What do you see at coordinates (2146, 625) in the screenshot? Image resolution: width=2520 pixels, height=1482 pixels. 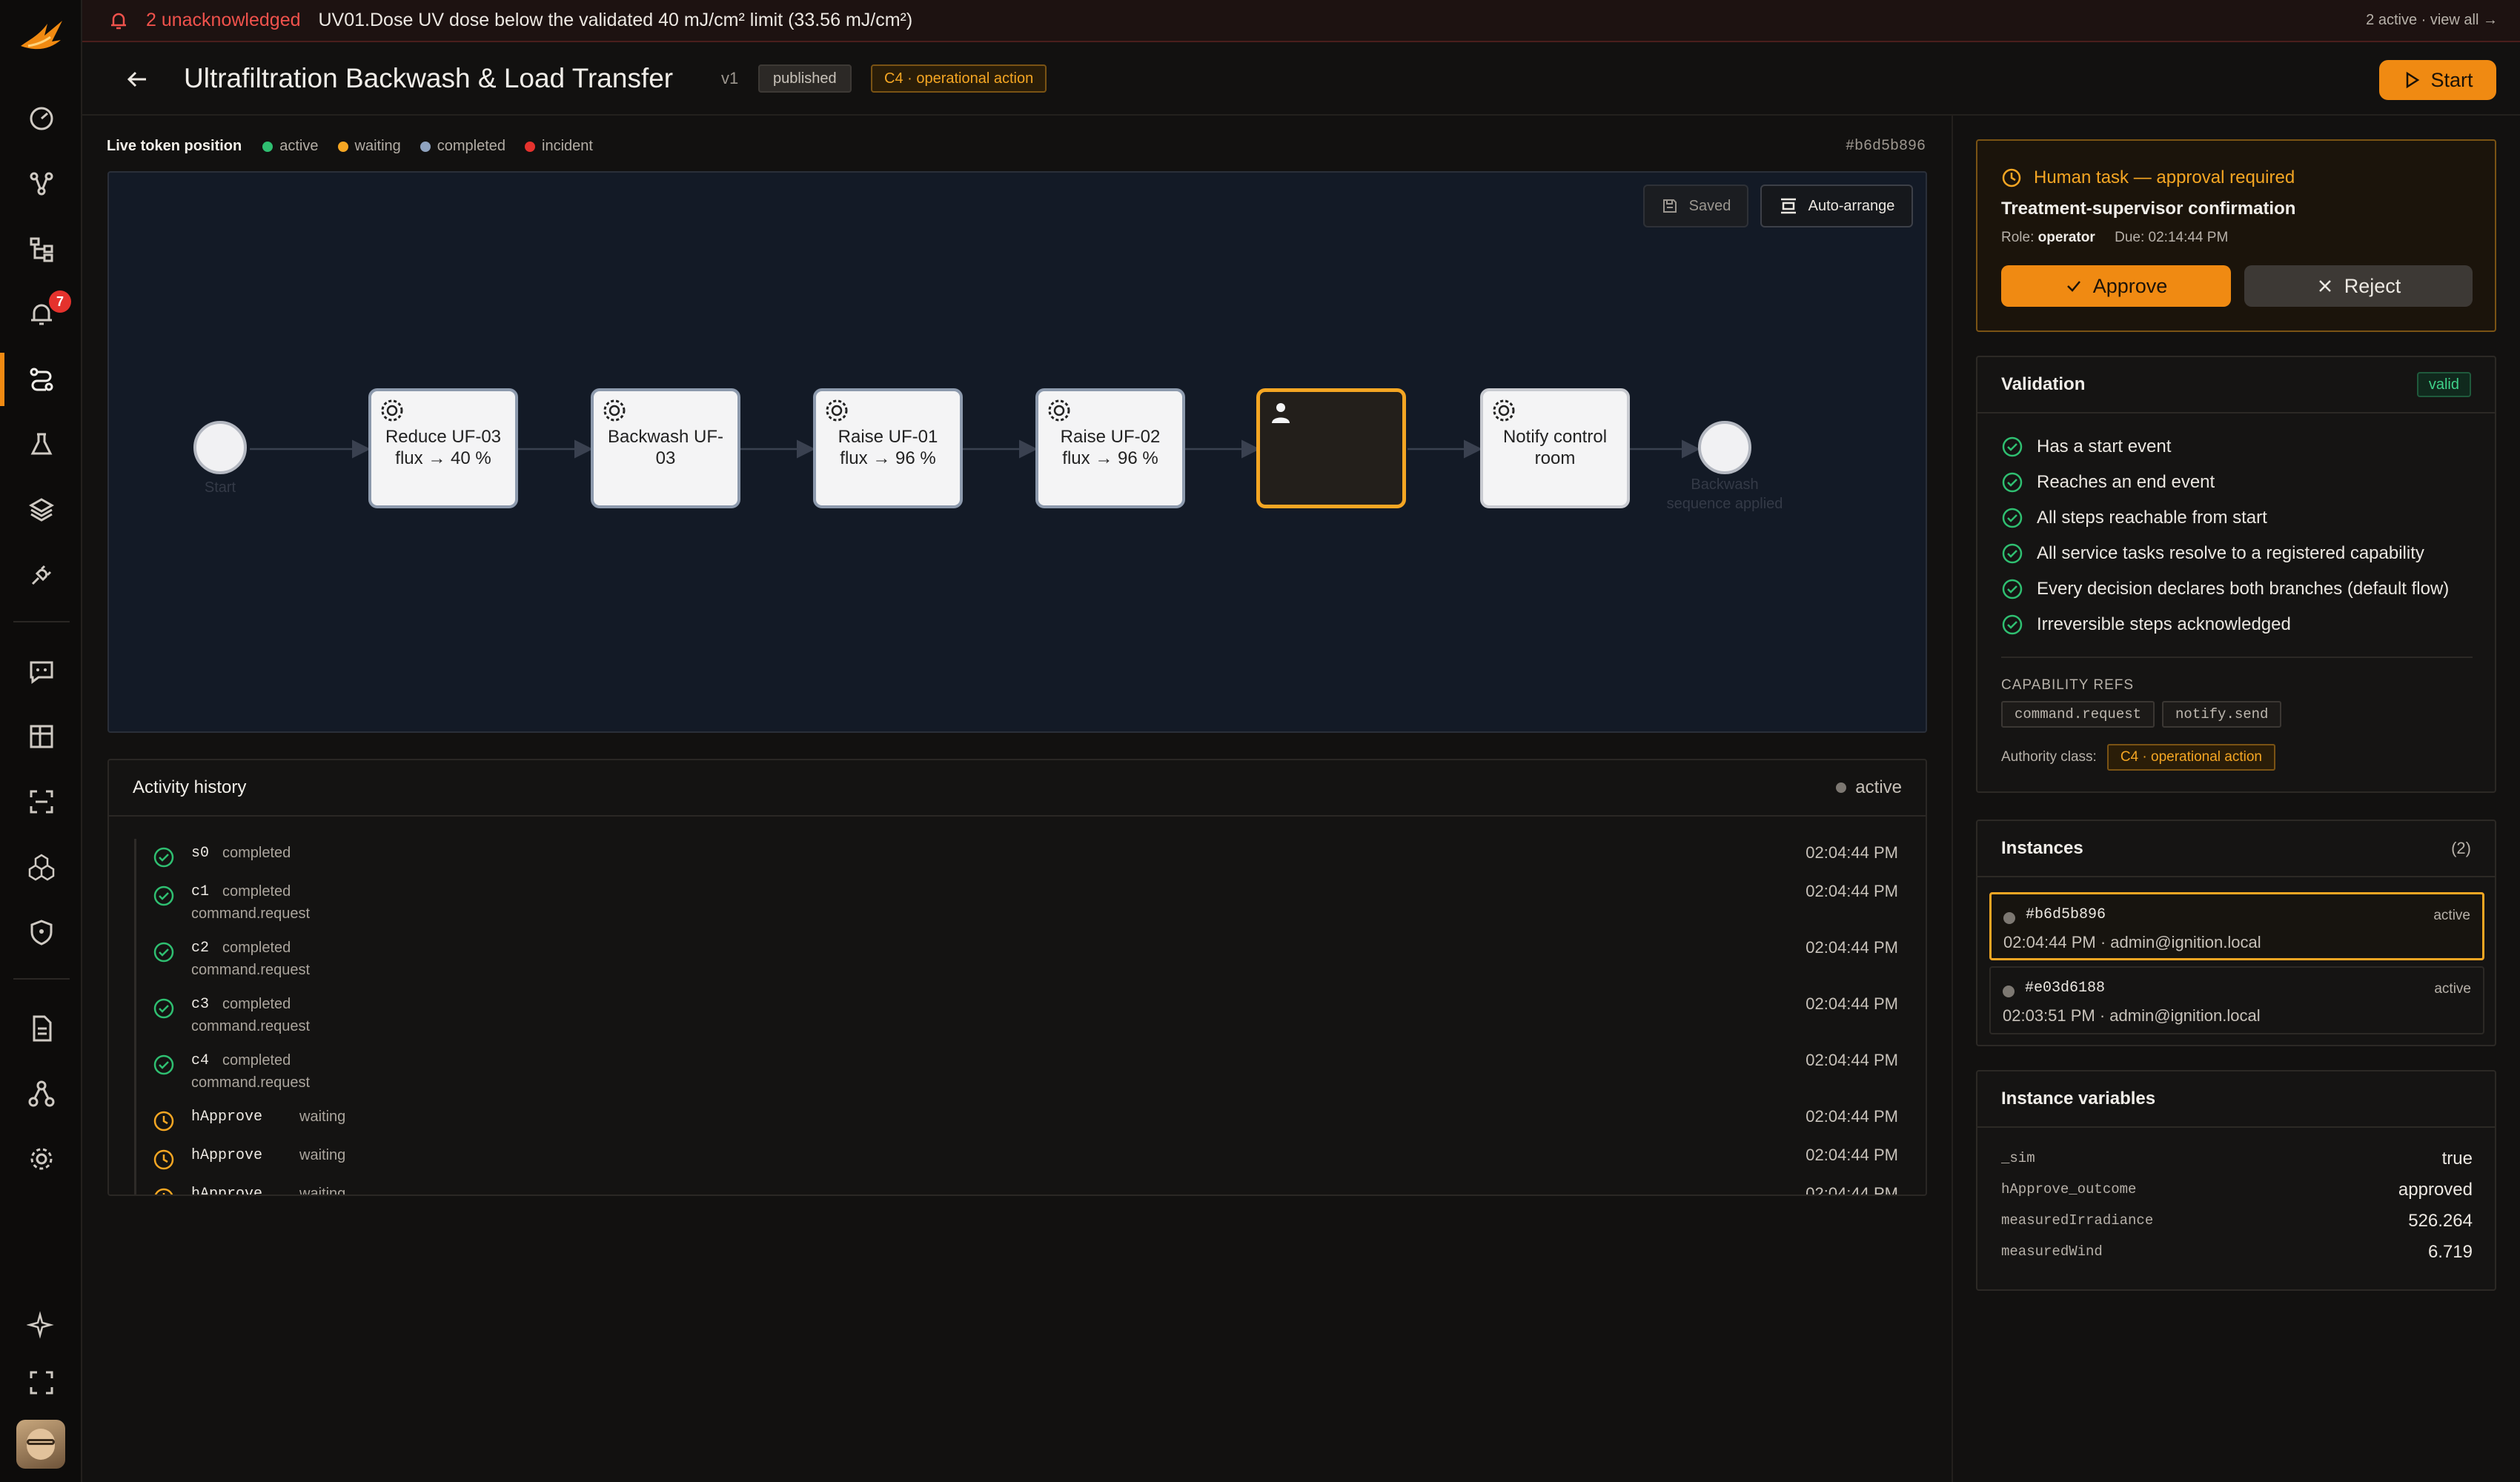 I see `validation-check: Irreversible steps acknowledged` at bounding box center [2146, 625].